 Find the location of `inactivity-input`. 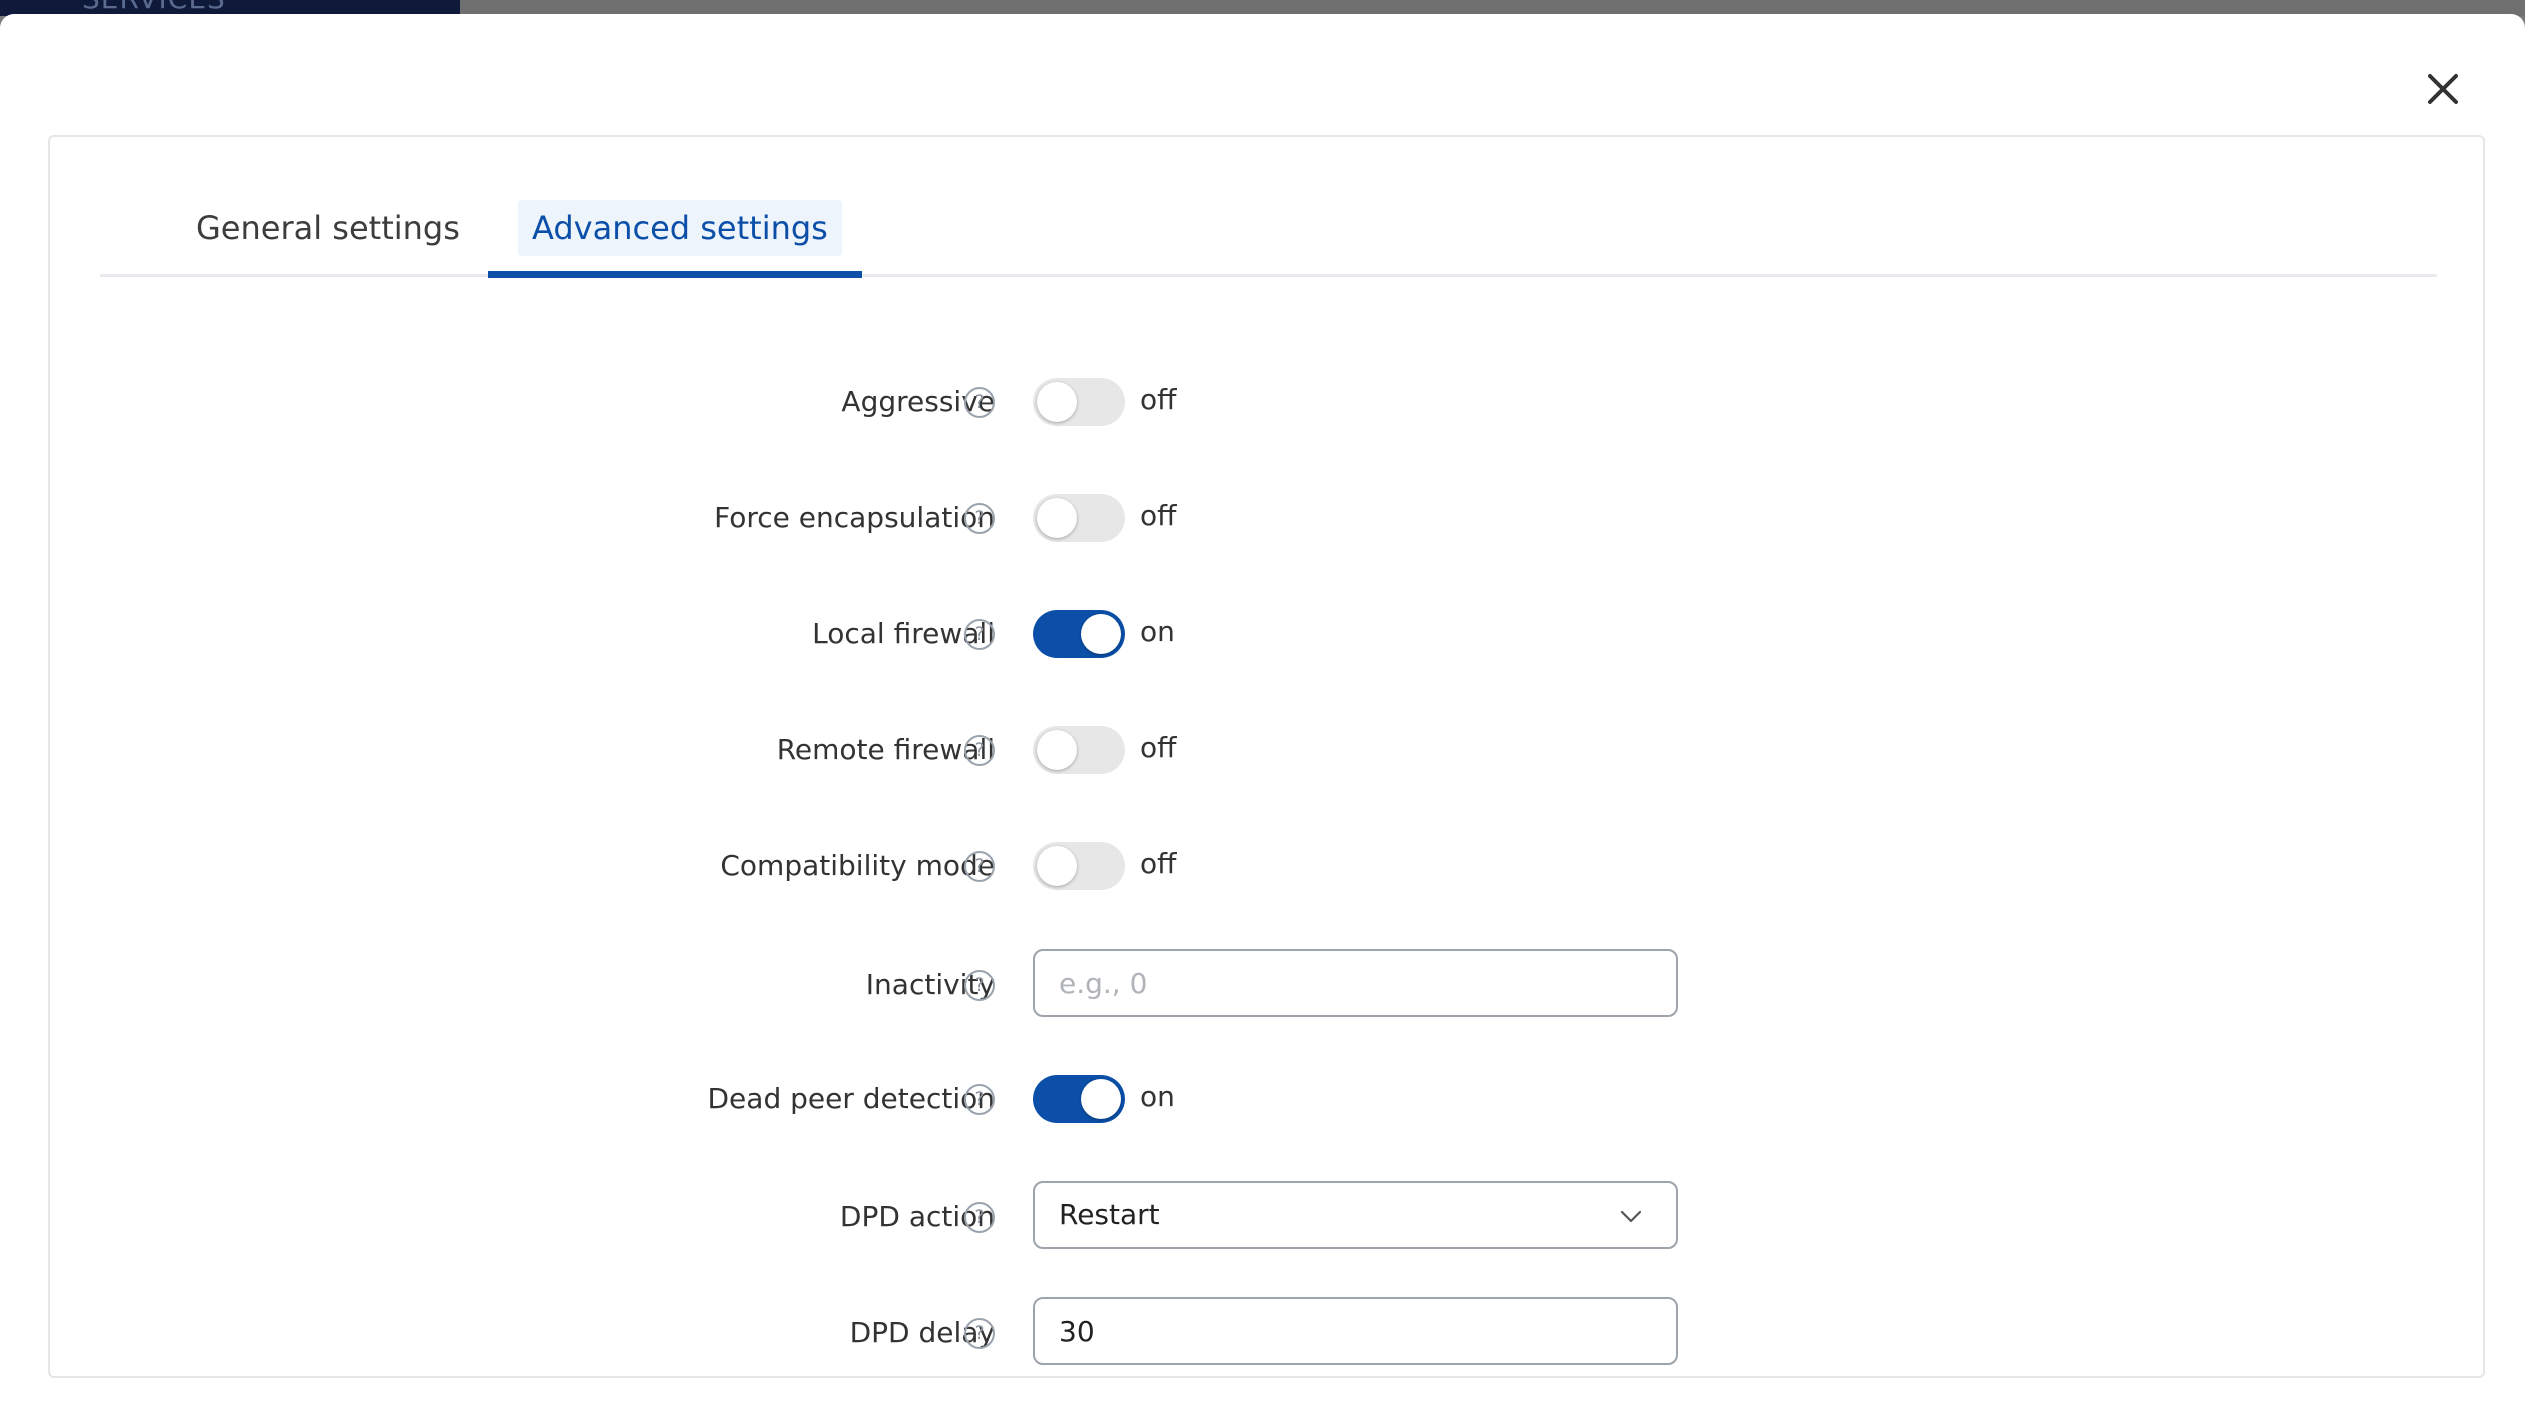

inactivity-input is located at coordinates (1355, 983).